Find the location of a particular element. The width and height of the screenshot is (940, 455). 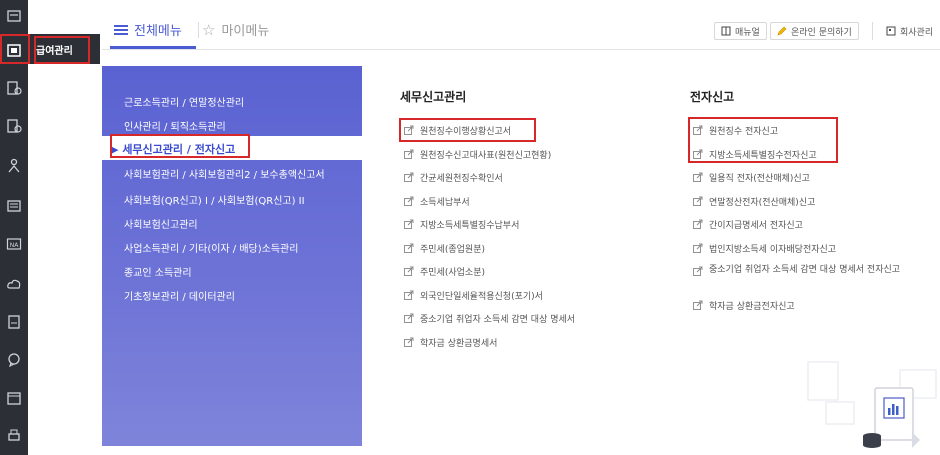

tab-my-menu-label: 마이메뉴 is located at coordinates (245, 31).